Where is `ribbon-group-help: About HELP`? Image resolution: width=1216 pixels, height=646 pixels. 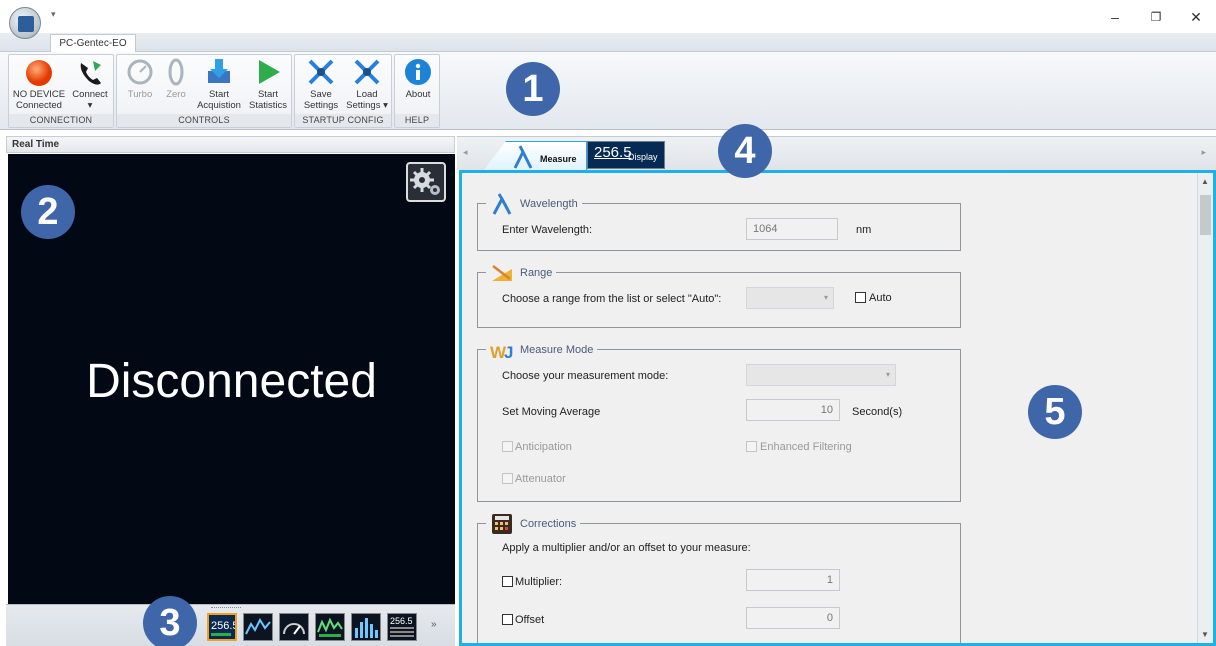
ribbon-group-help: About HELP is located at coordinates (417, 91).